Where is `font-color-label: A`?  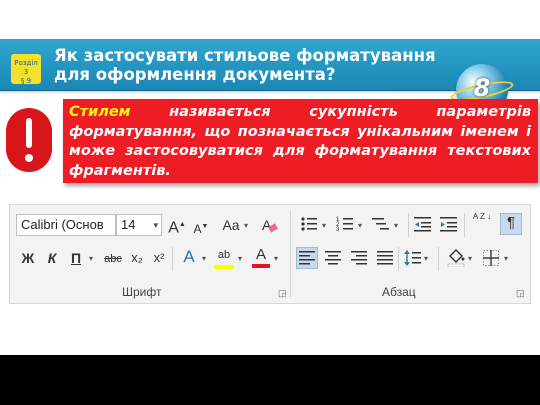
font-color-label: A is located at coordinates (260, 254).